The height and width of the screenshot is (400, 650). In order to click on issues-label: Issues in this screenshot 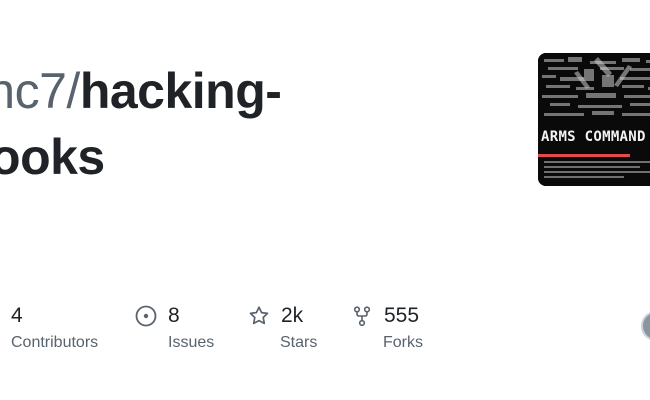, I will do `click(191, 342)`.